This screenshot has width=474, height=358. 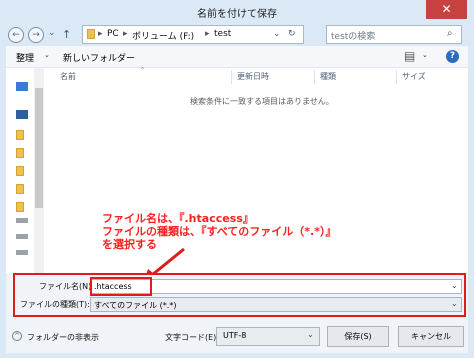 I want to click on annotation-line: を選択する, so click(x=129, y=244).